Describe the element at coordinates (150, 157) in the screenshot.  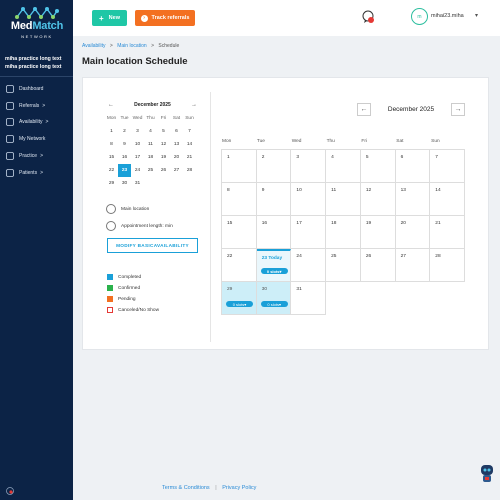
I see `mini-day: 18` at that location.